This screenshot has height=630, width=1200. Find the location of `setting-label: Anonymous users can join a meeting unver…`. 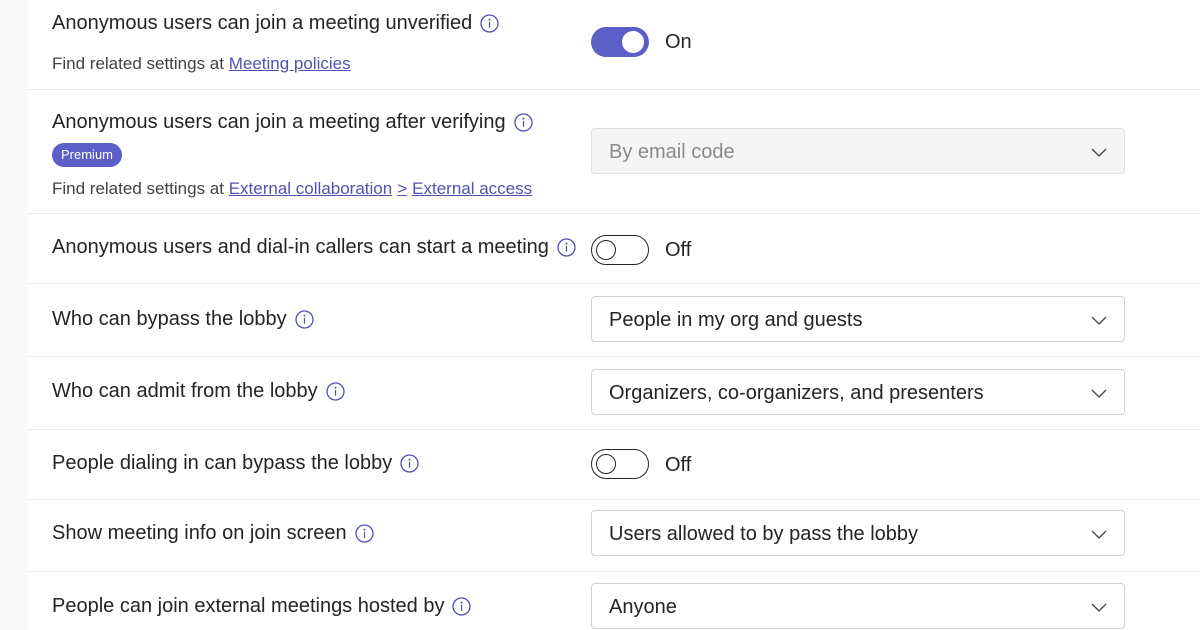

setting-label: Anonymous users can join a meeting unver… is located at coordinates (262, 23).